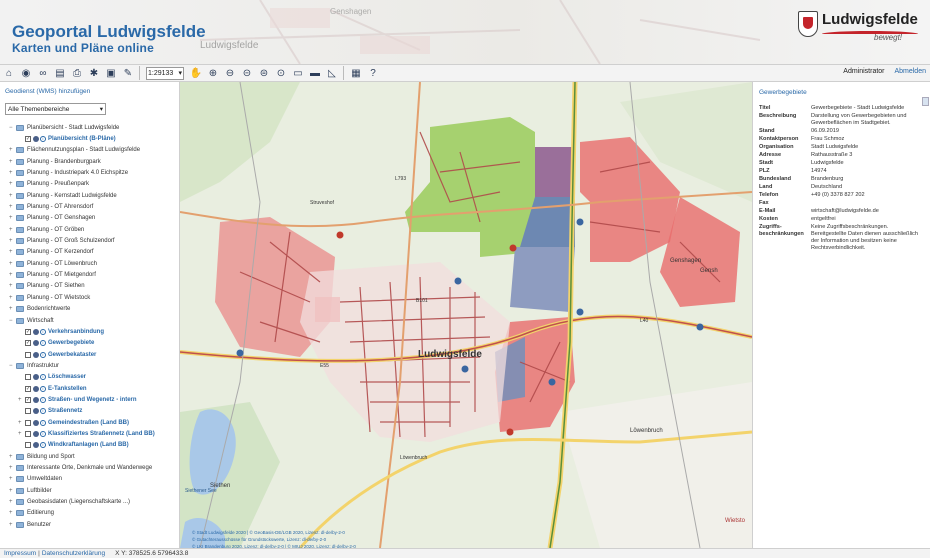 The image size is (930, 558). What do you see at coordinates (230, 73) in the screenshot?
I see `zoom-out-icon: ⊖` at bounding box center [230, 73].